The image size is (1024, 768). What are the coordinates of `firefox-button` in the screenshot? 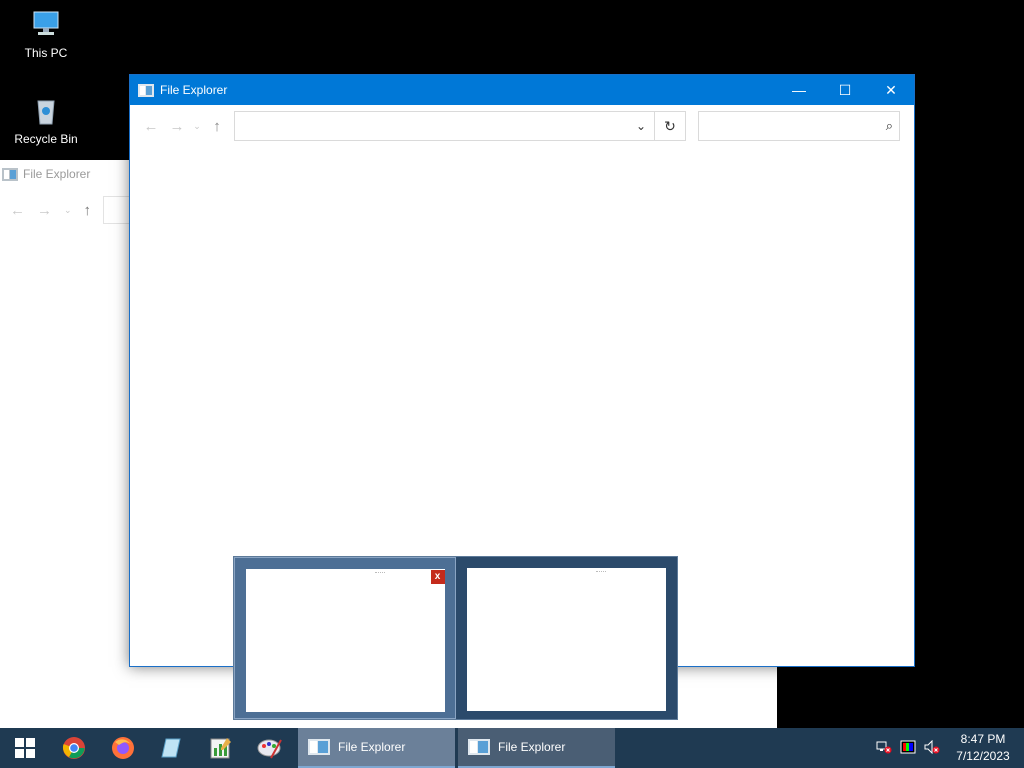 It's located at (122, 748).